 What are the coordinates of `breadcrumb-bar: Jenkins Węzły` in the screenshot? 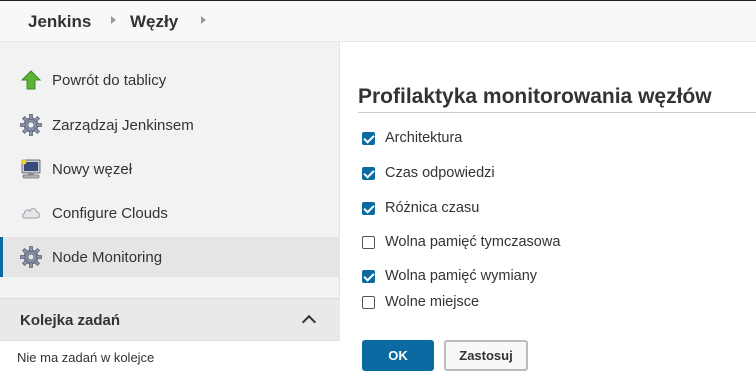 It's located at (378, 21).